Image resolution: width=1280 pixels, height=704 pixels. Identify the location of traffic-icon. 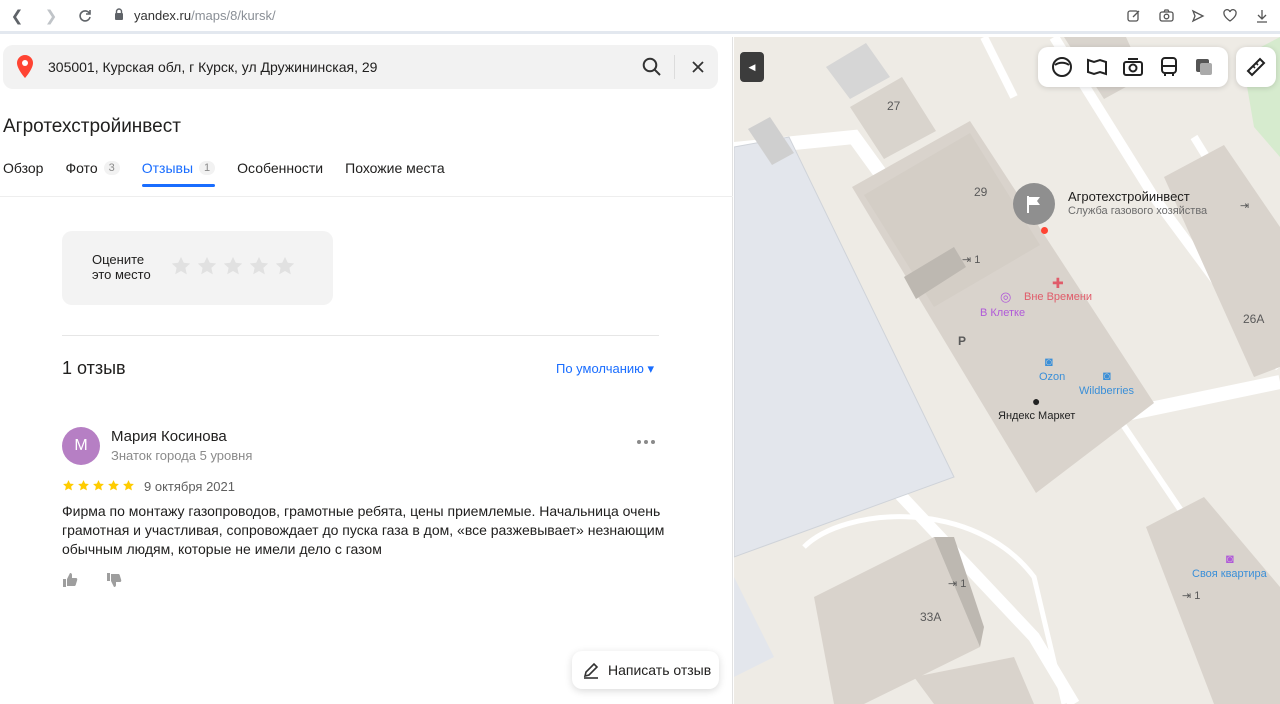
(1204, 67).